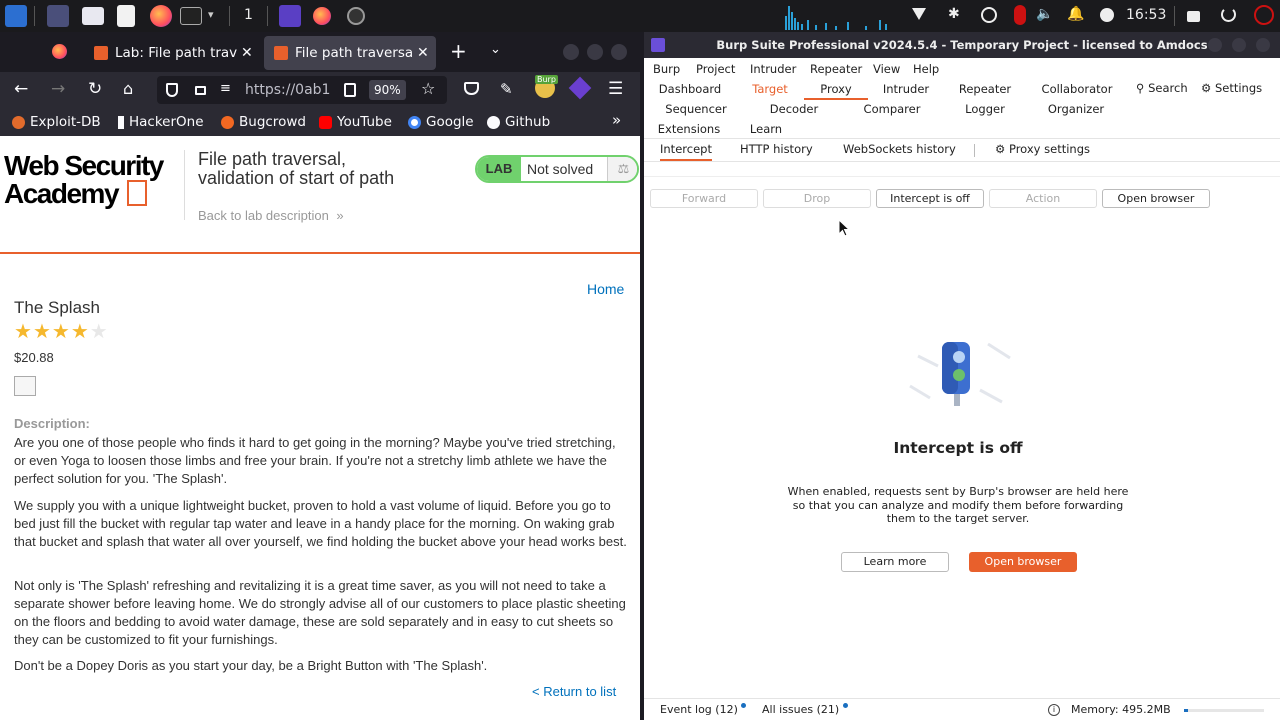 Image resolution: width=1280 pixels, height=720 pixels. Describe the element at coordinates (1107, 15) in the screenshot. I see `clock-icon` at that location.